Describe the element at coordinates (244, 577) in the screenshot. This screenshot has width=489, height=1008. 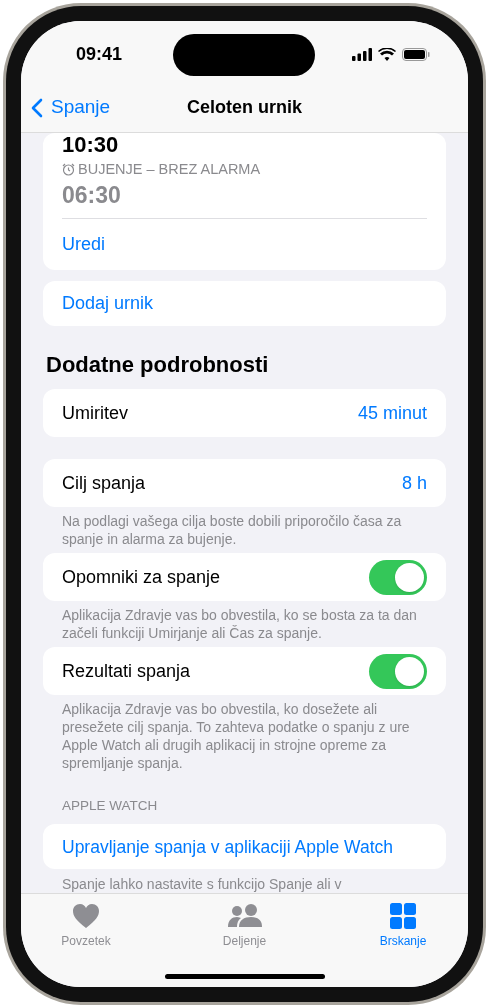
I see `settings-row: Opomniki za spanje` at that location.